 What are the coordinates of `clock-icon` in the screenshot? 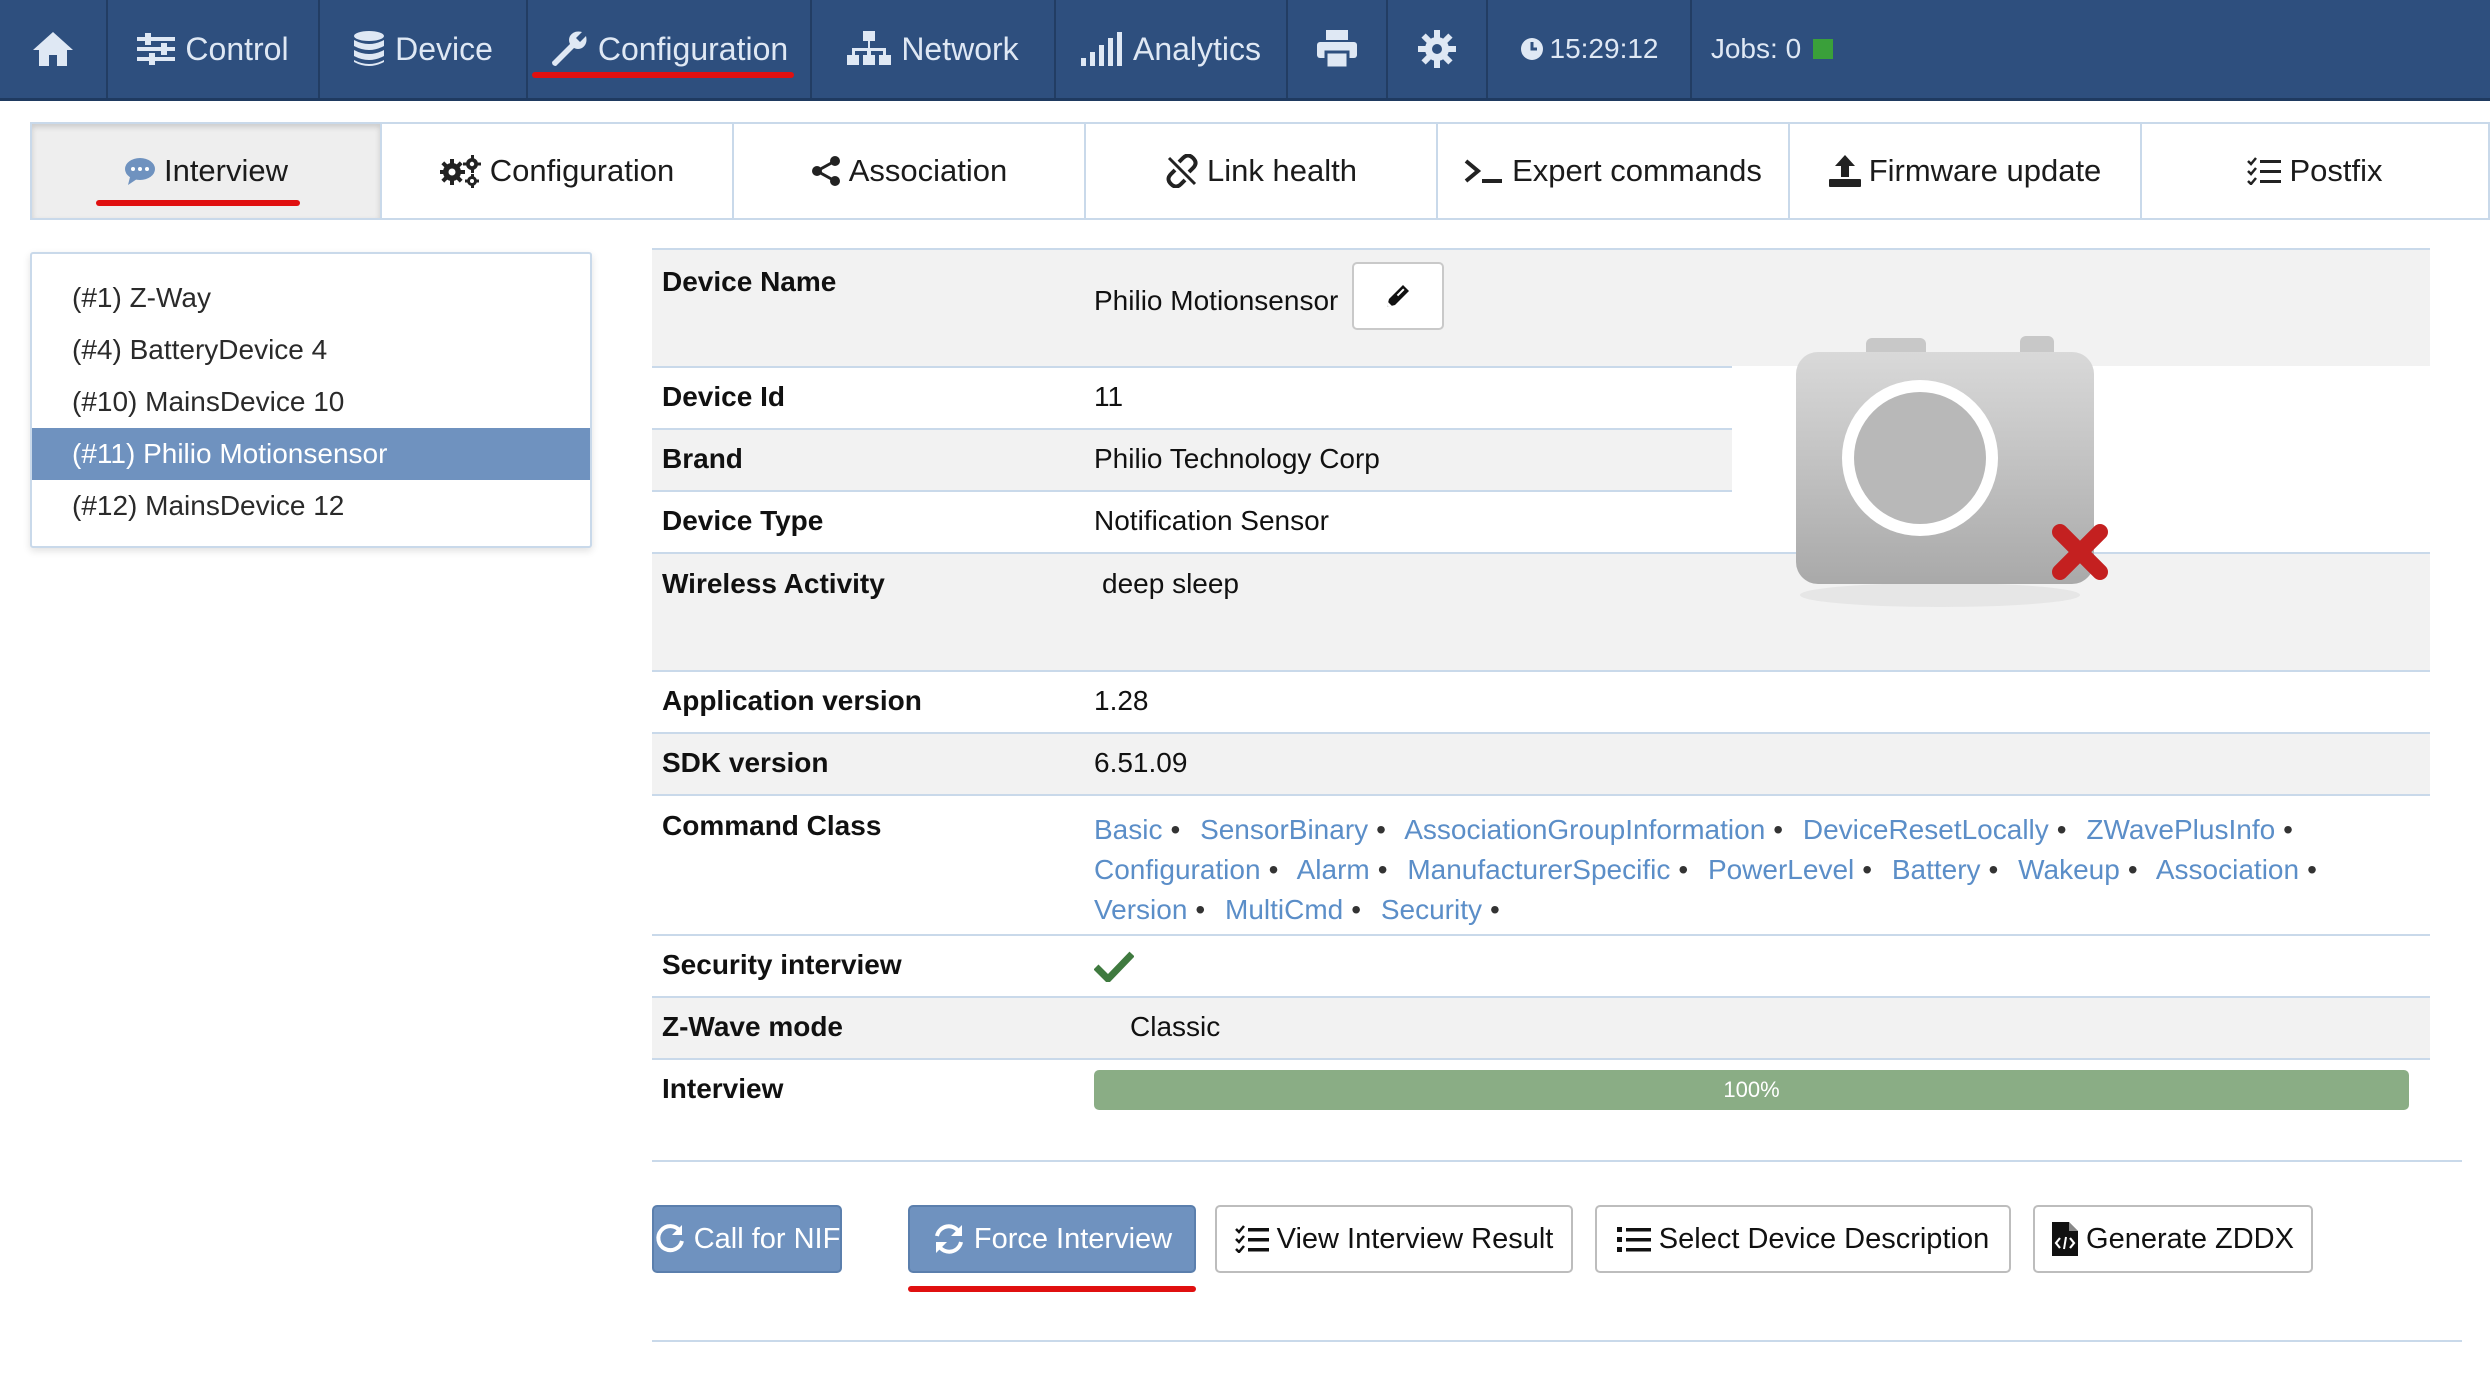 It's located at (1532, 49).